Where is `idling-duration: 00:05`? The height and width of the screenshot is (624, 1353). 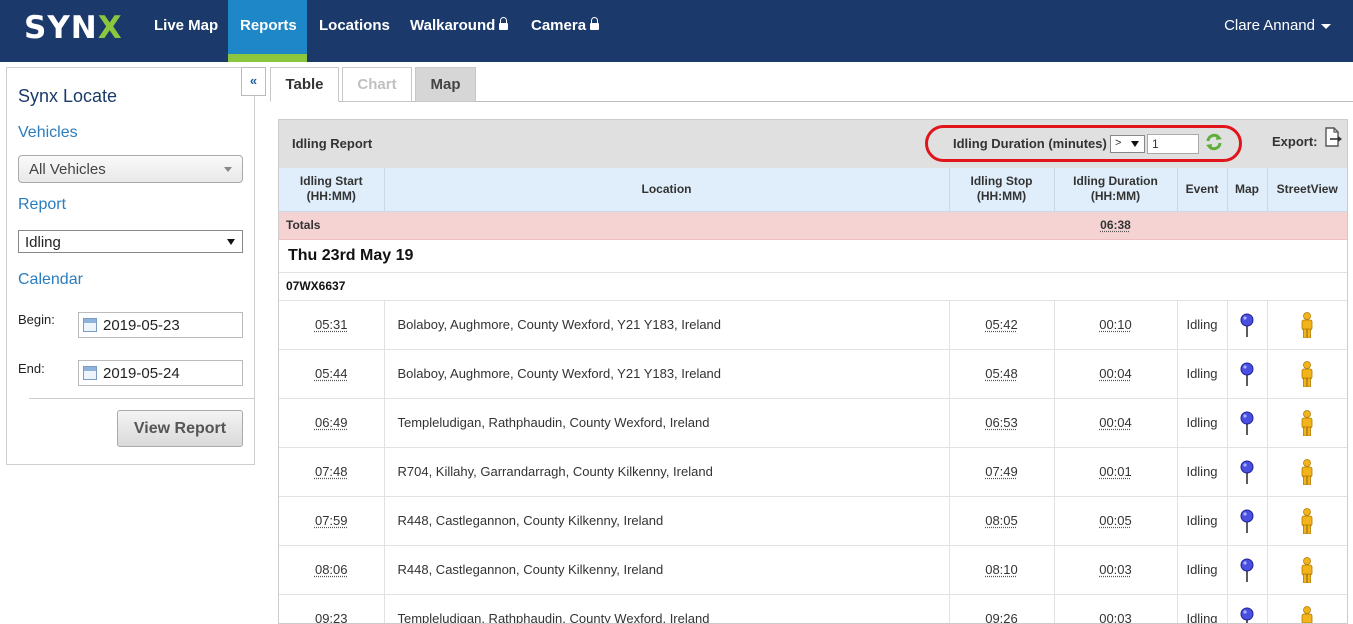
idling-duration: 00:05 is located at coordinates (1115, 520).